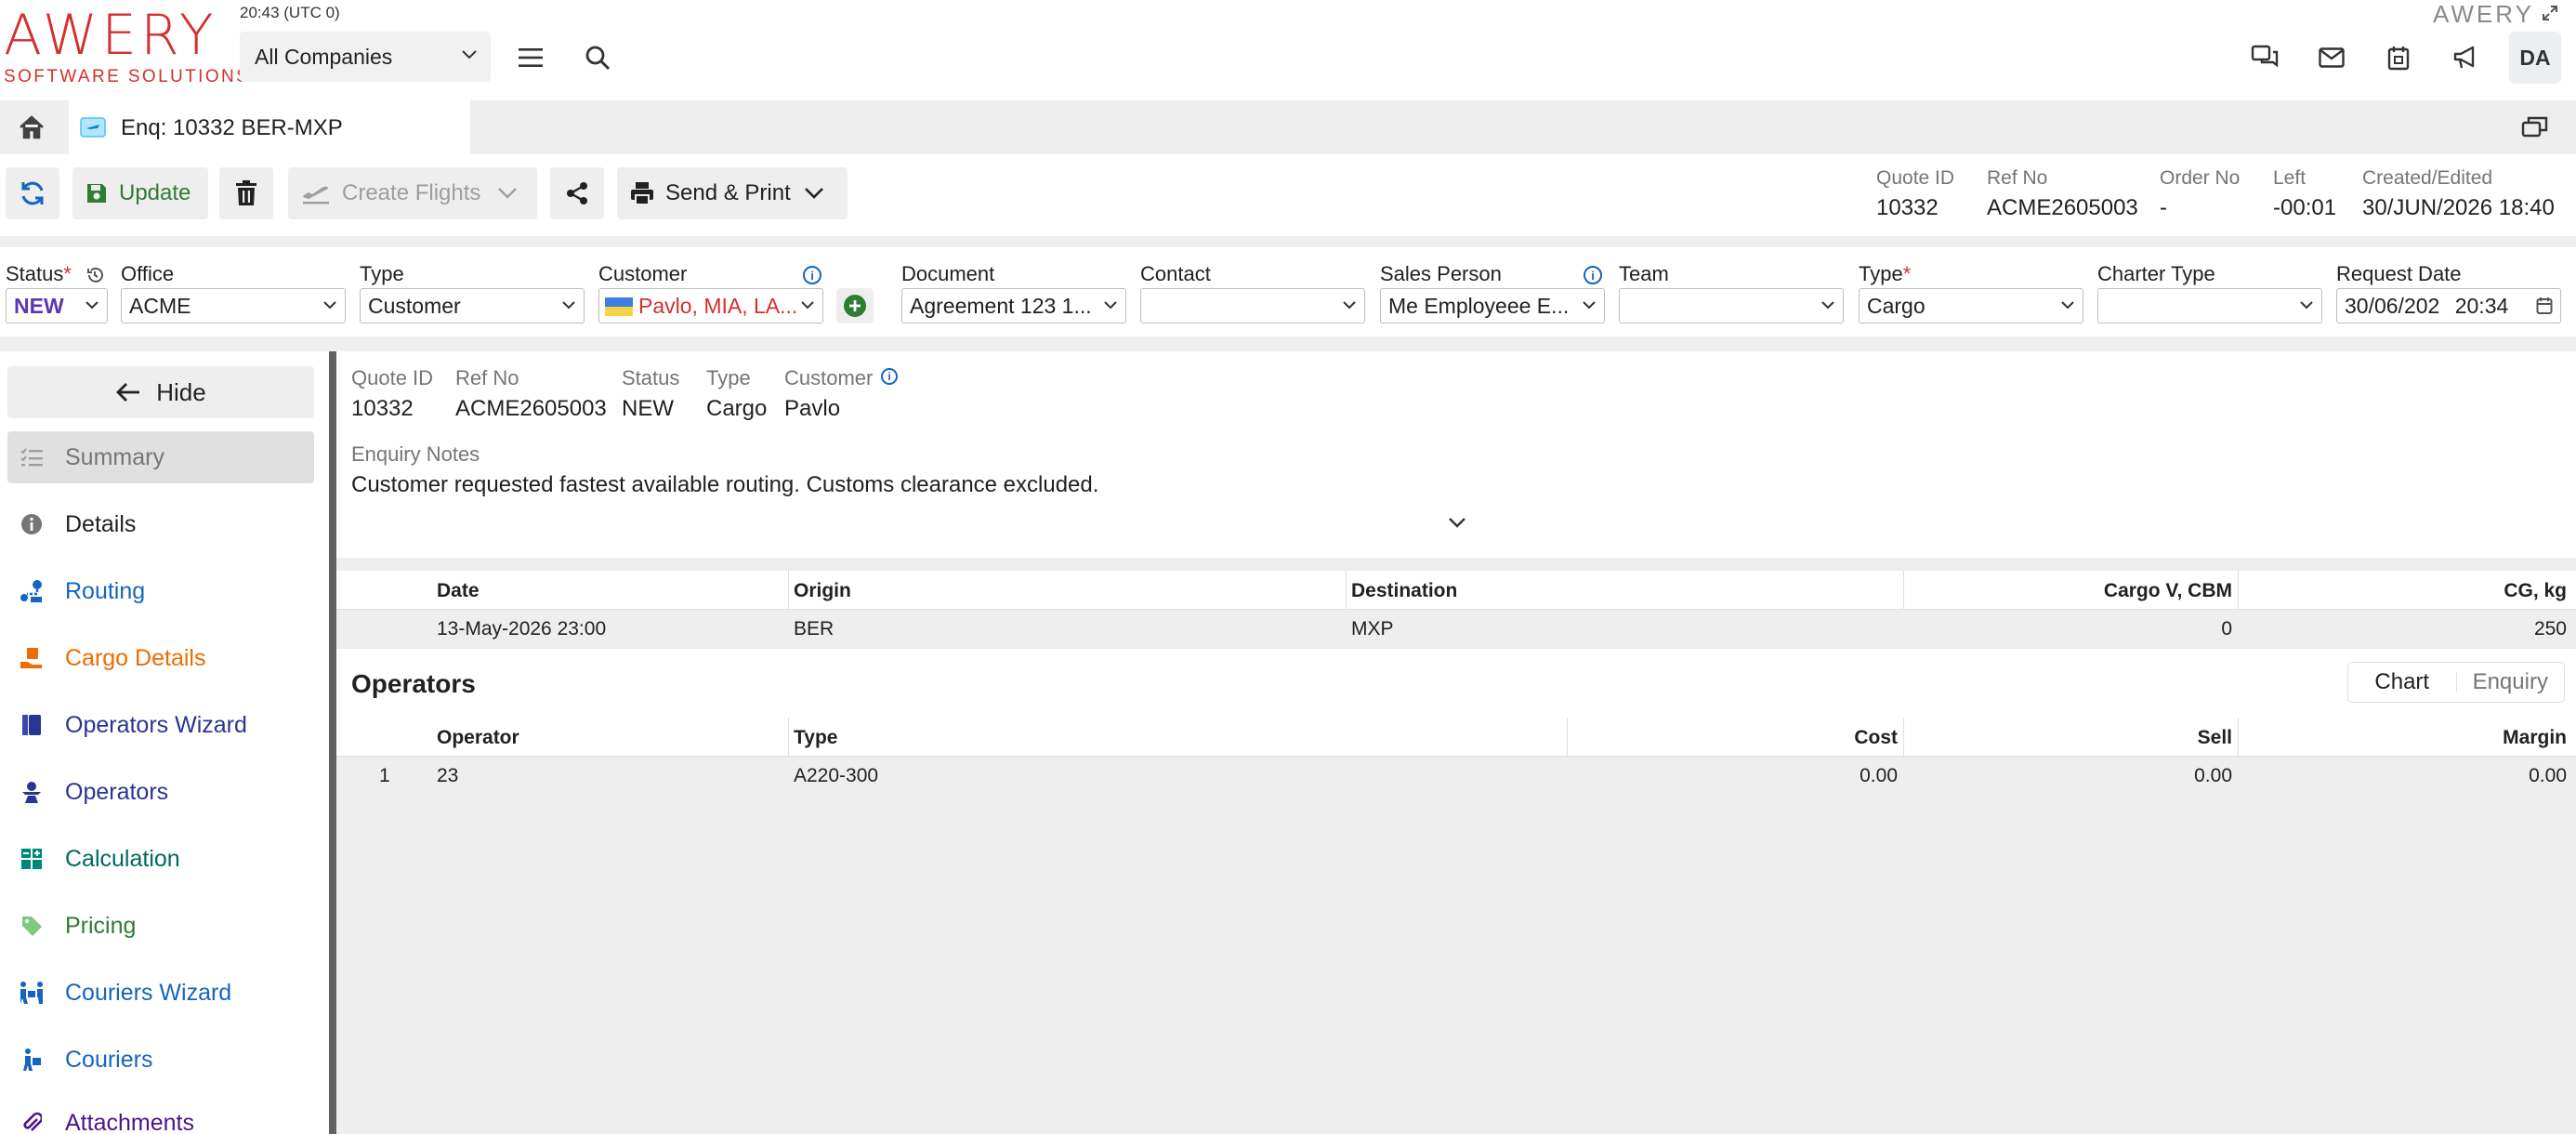  What do you see at coordinates (160, 658) in the screenshot?
I see `sidebar-item-cargo-details: Cargo Details` at bounding box center [160, 658].